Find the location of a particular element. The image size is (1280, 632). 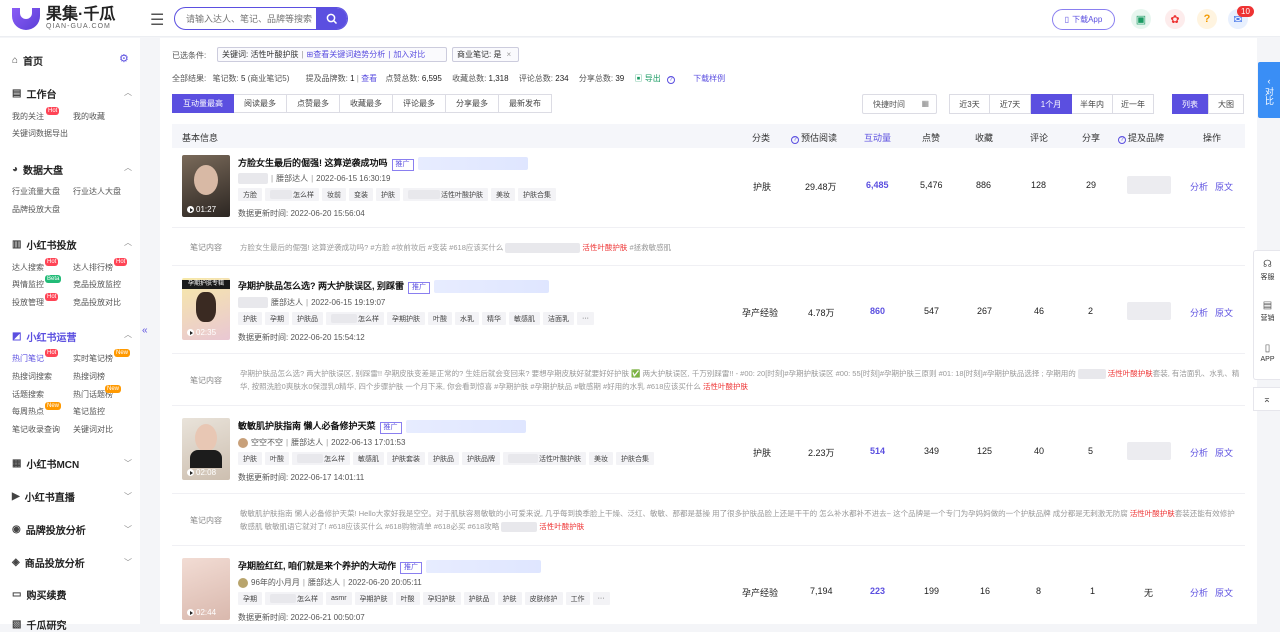

apps-icon: ✿ is located at coordinates (1175, 19).